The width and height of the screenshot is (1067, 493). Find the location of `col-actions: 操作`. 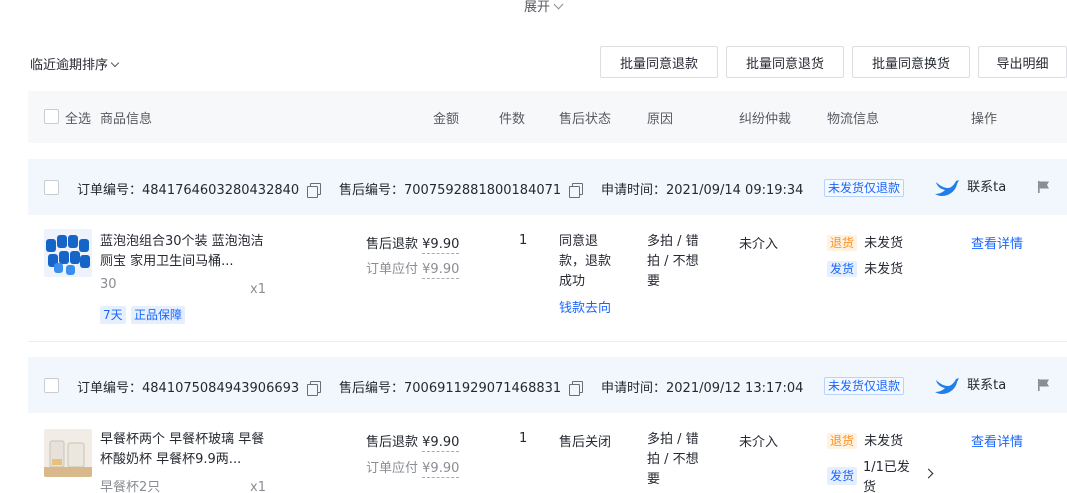

col-actions: 操作 is located at coordinates (984, 119).